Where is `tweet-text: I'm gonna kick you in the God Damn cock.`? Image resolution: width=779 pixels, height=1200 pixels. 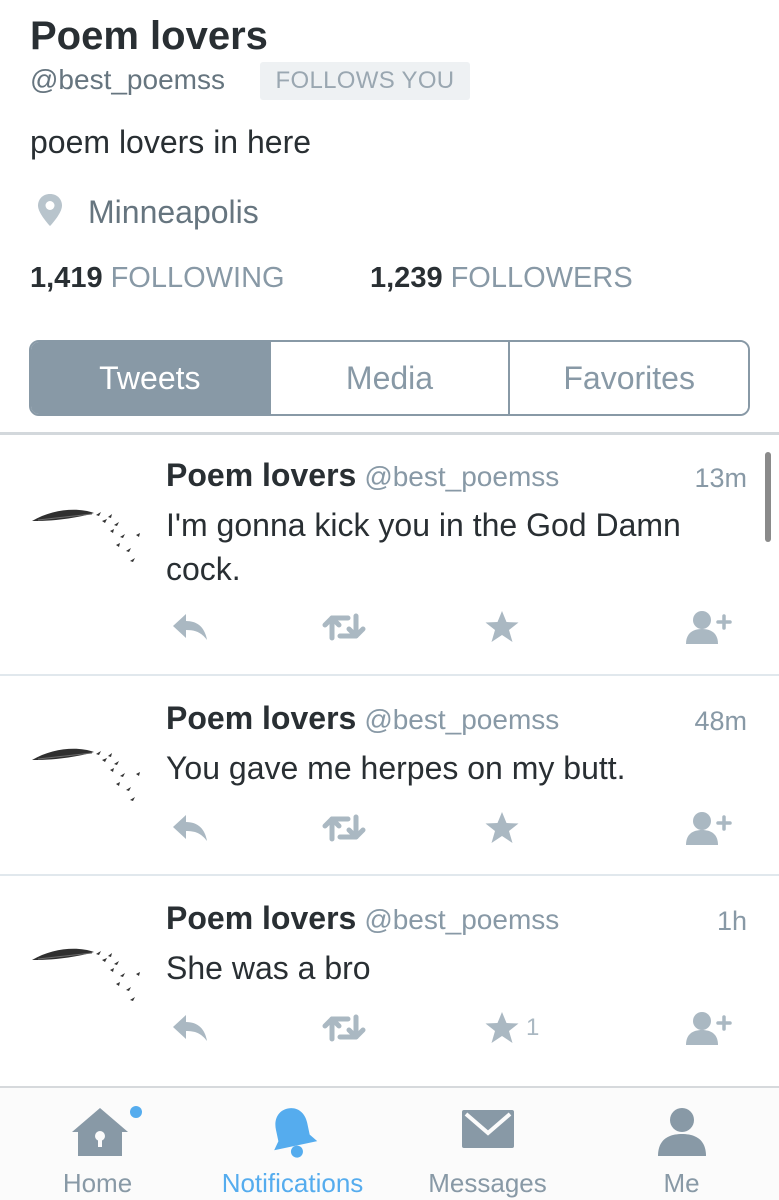 tweet-text: I'm gonna kick you in the God Damn cock. is located at coordinates (423, 547).